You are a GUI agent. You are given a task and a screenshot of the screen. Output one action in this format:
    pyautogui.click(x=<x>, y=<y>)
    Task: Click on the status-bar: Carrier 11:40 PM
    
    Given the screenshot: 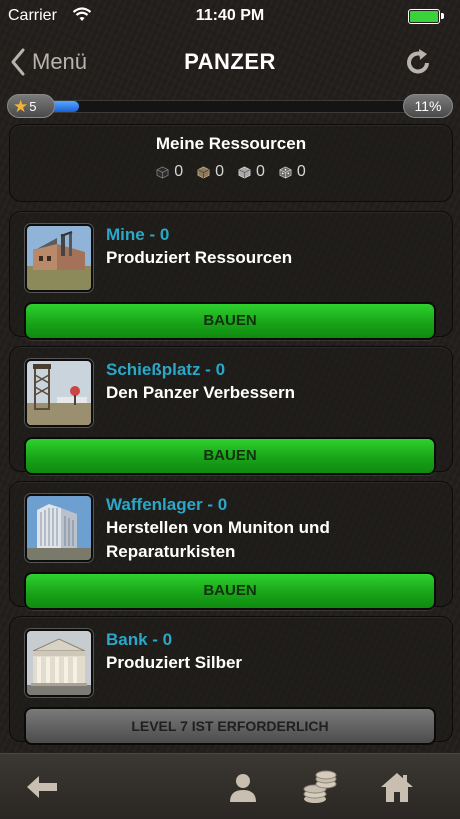 What is the action you would take?
    pyautogui.click(x=230, y=16)
    